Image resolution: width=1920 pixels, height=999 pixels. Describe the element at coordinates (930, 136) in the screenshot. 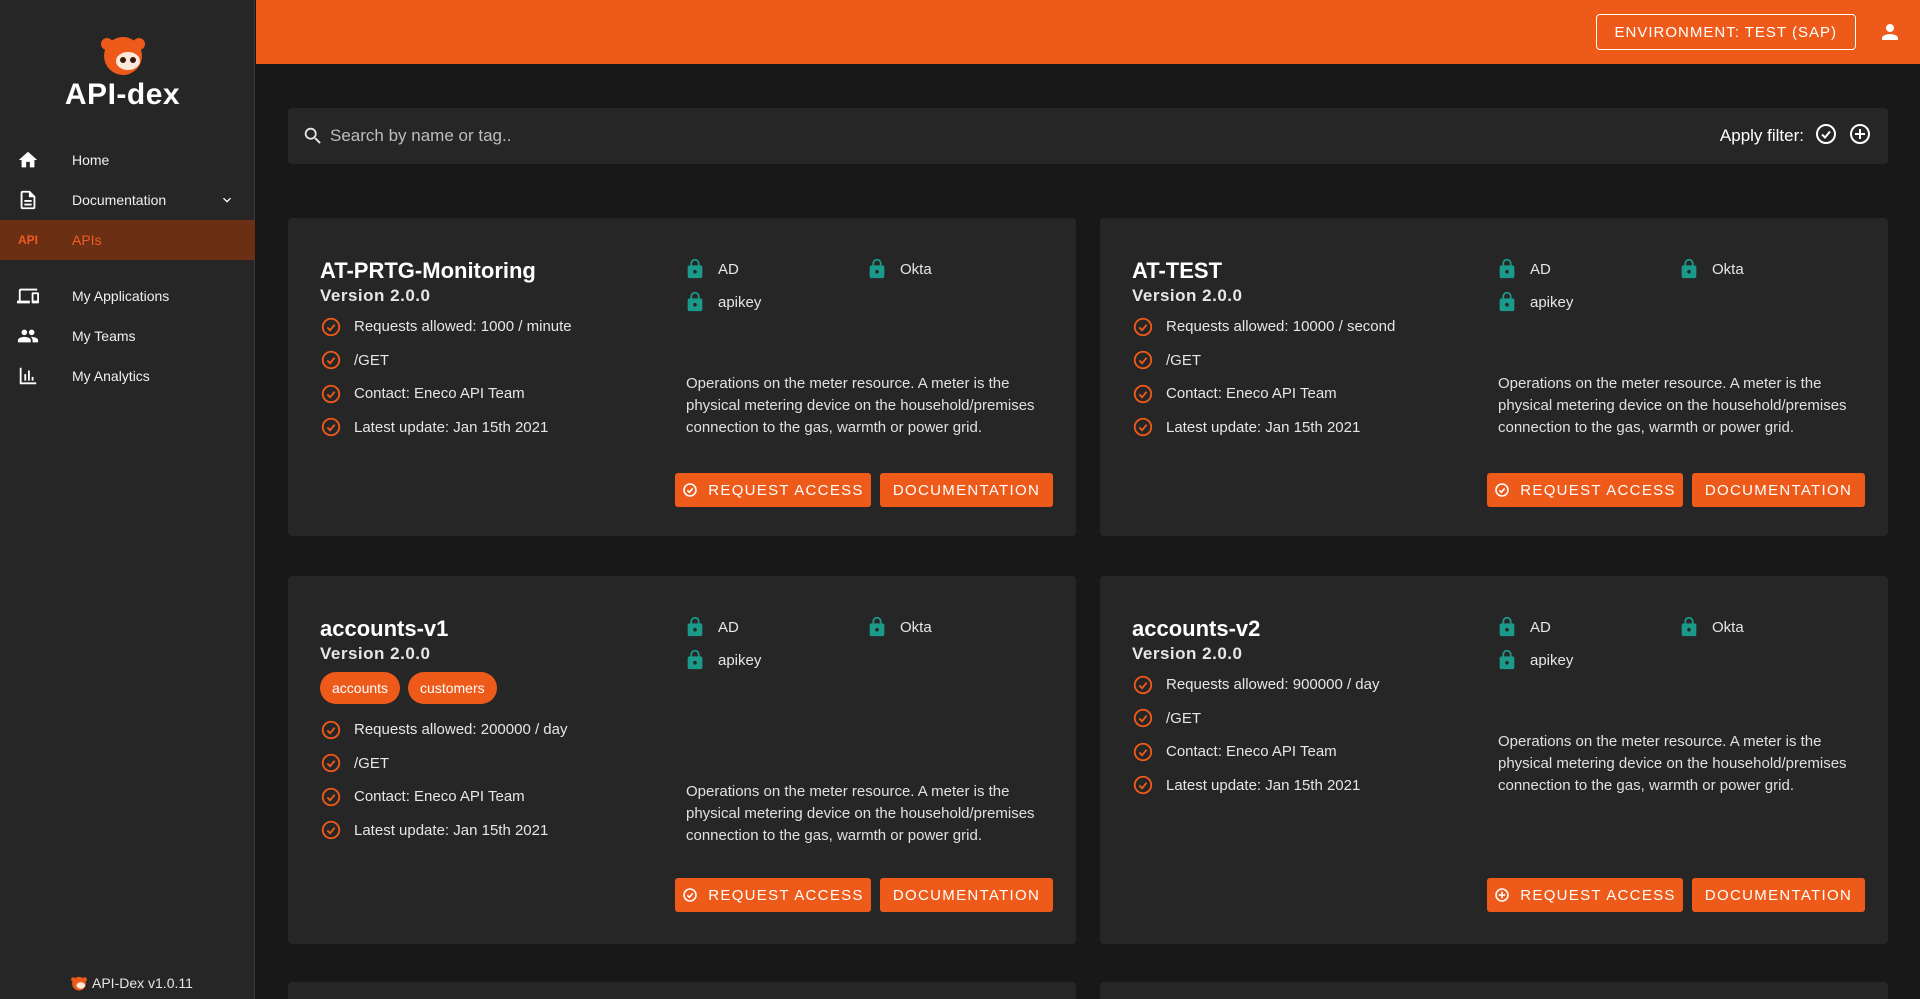

I see `search-input` at that location.